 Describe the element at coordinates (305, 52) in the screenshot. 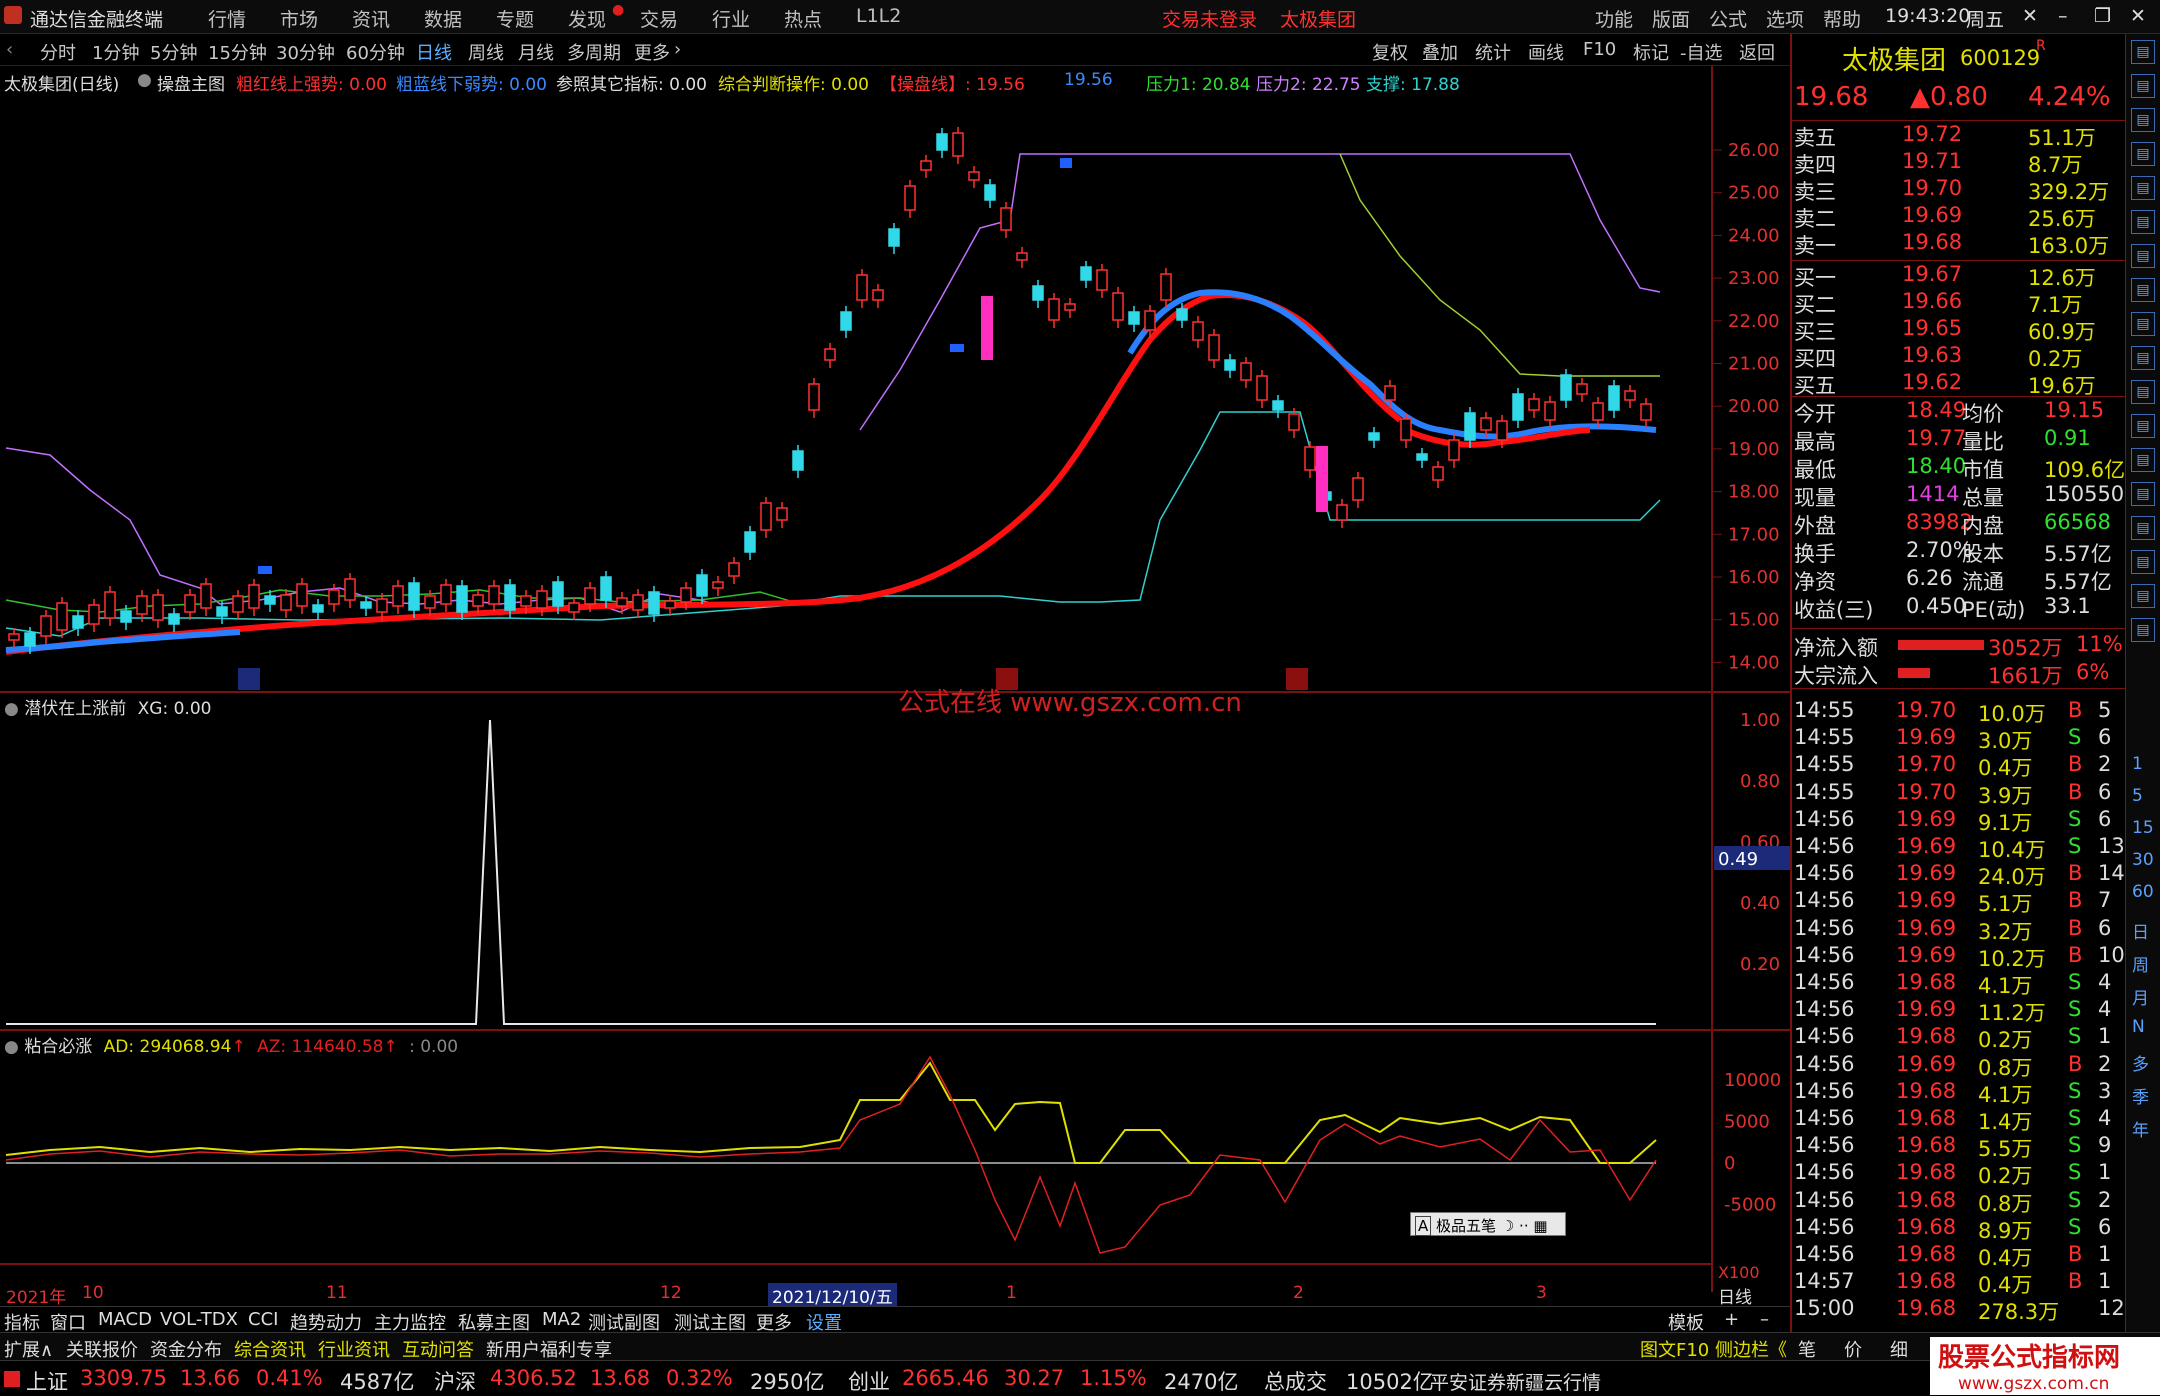

I see `tf-30min: 30分钟` at that location.